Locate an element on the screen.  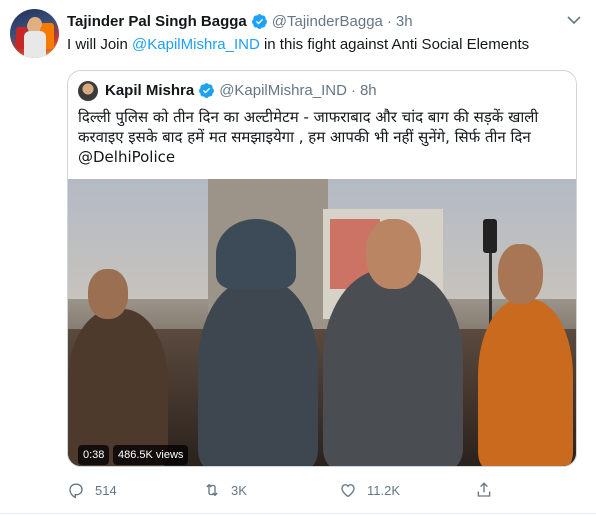
retweet-button: 3K is located at coordinates (225, 490).